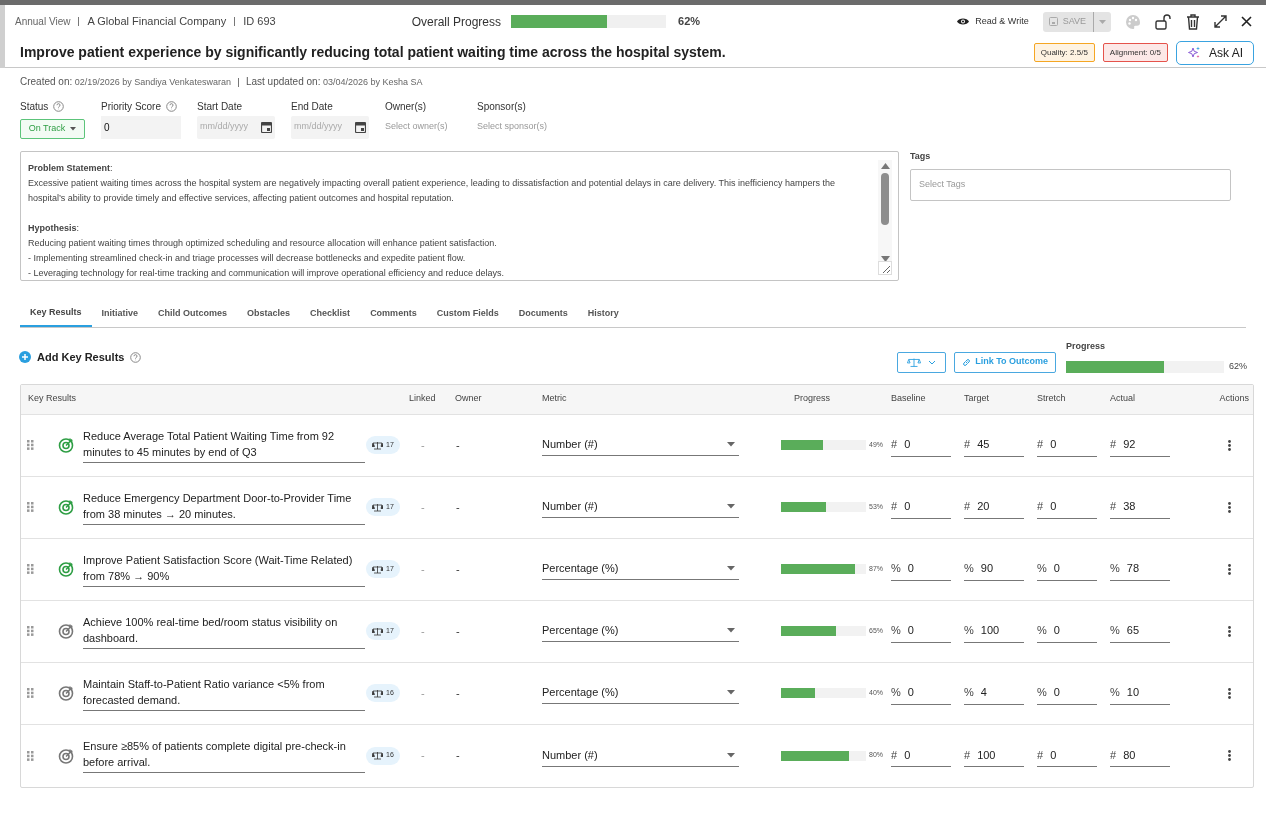 This screenshot has height=813, width=1266. What do you see at coordinates (1193, 21) in the screenshot?
I see `trash-icon` at bounding box center [1193, 21].